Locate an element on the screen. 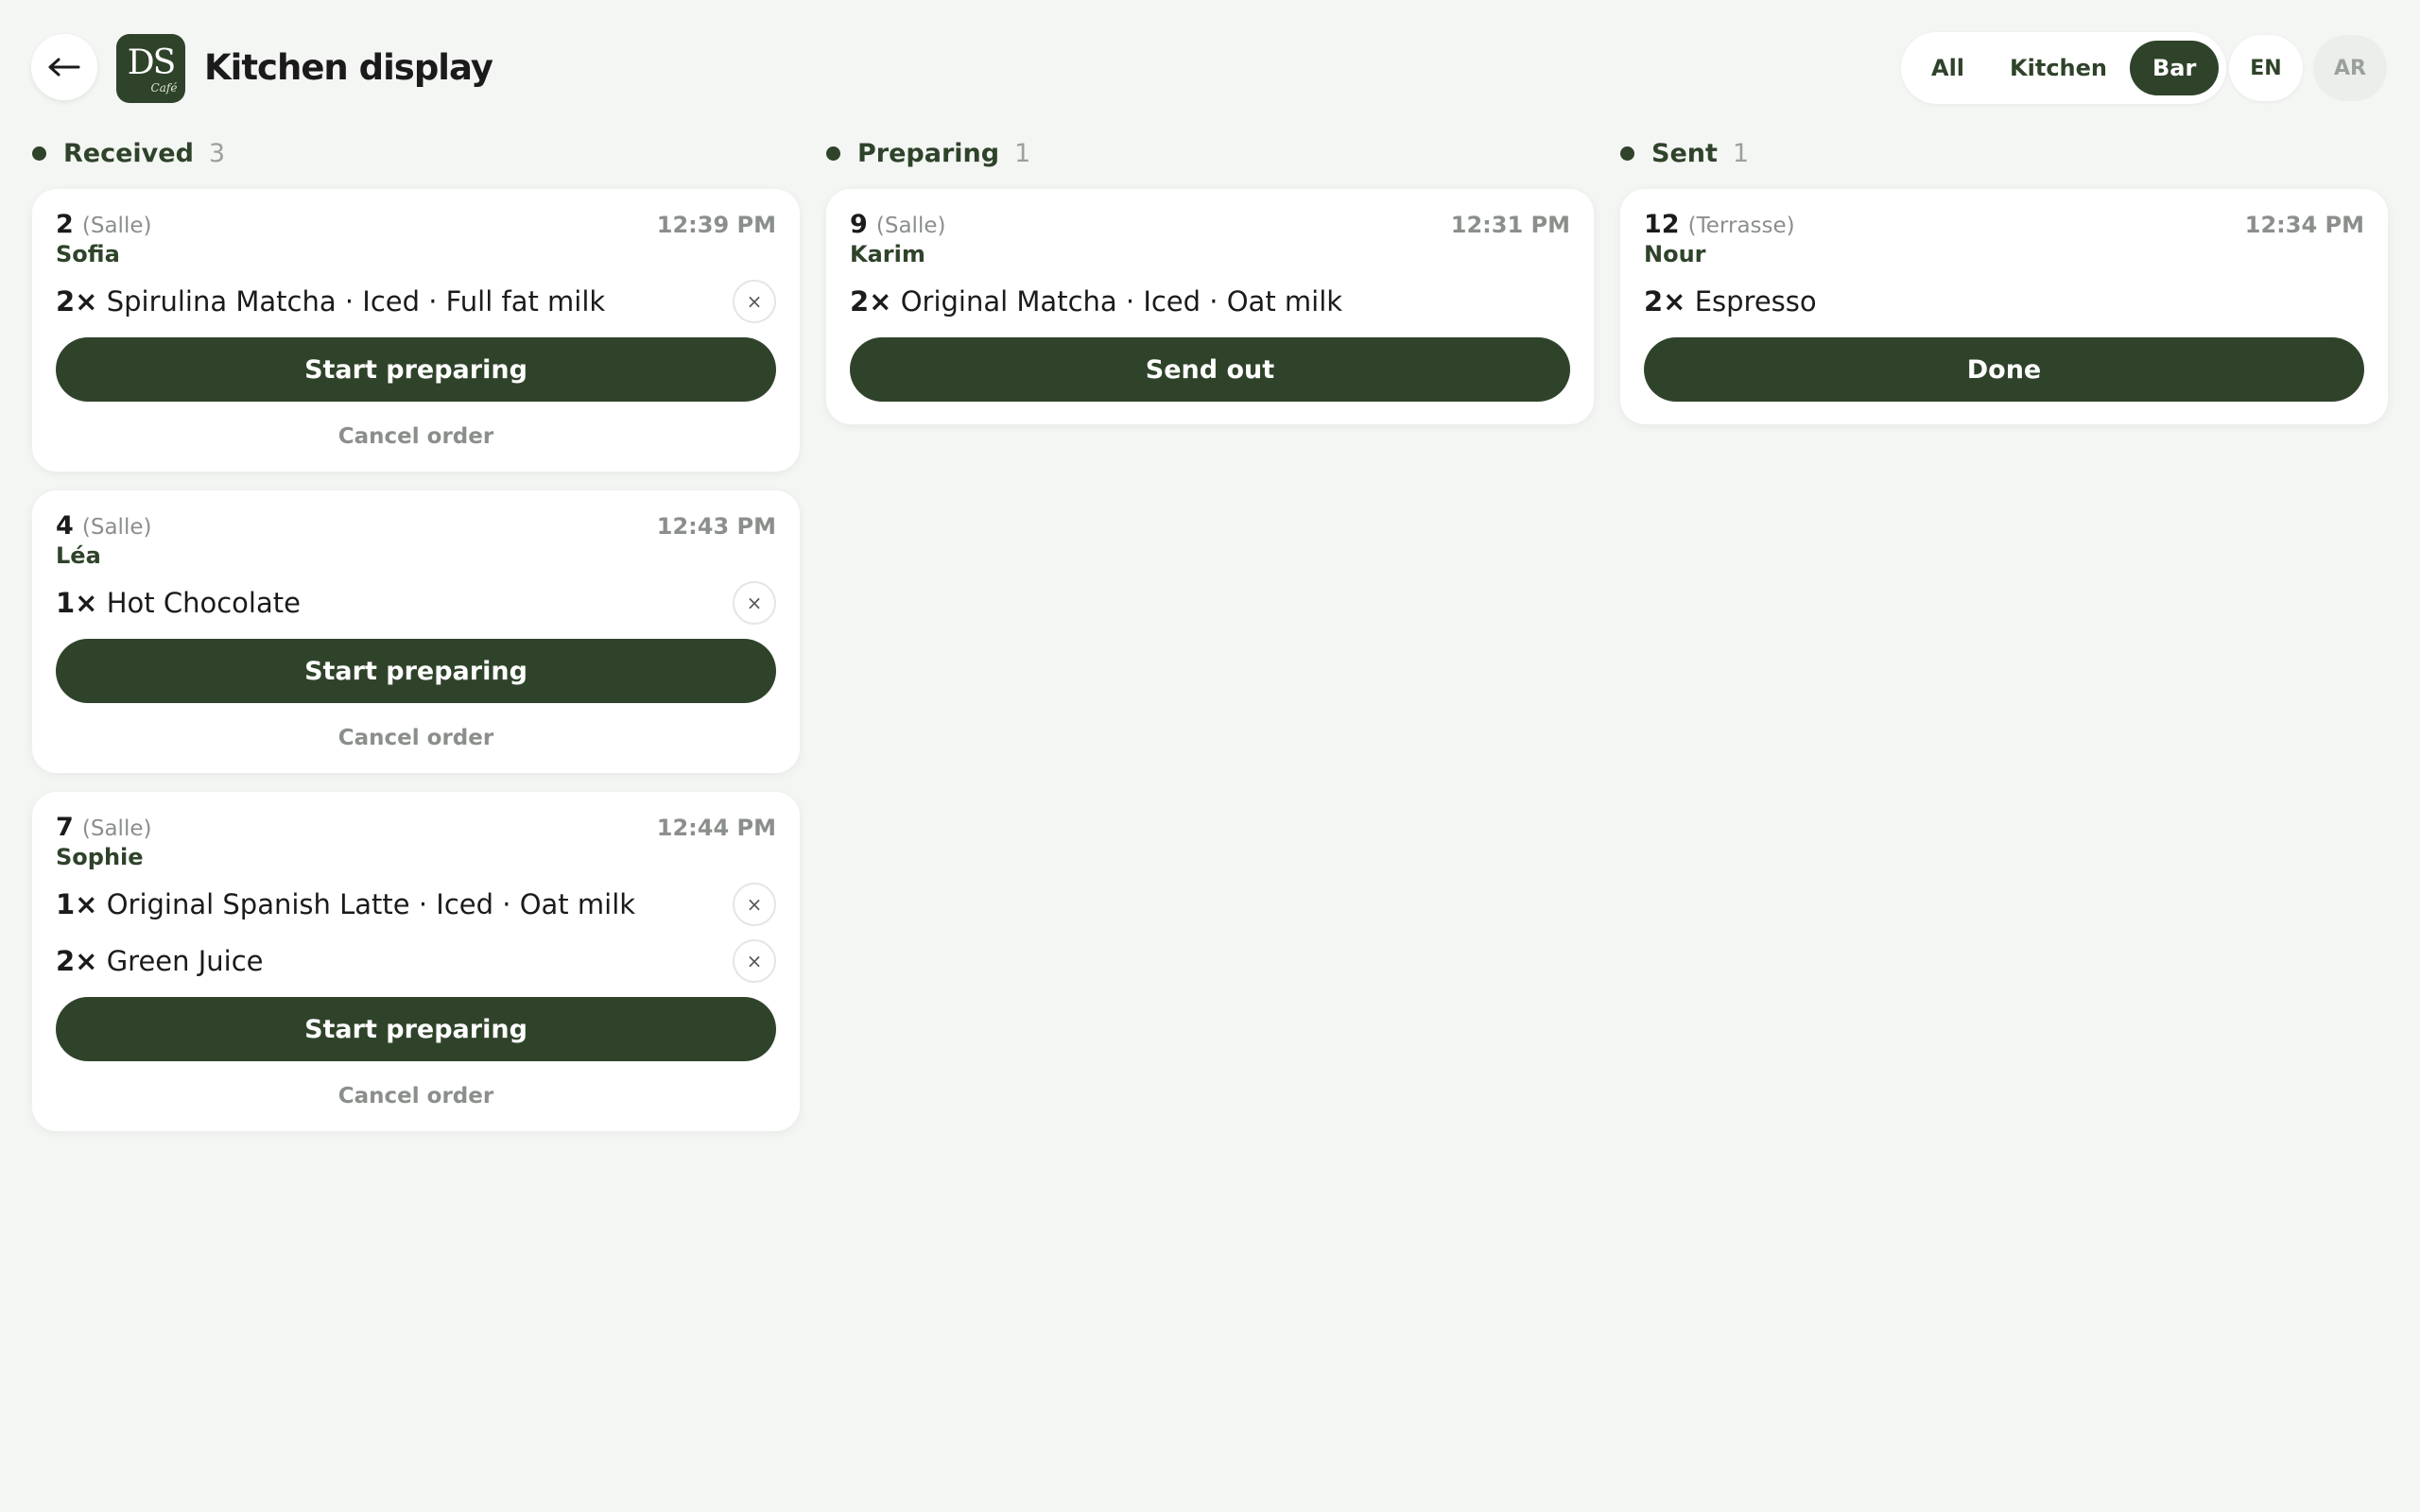 This screenshot has height=1512, width=2420. column-title: Preparing is located at coordinates (928, 153).